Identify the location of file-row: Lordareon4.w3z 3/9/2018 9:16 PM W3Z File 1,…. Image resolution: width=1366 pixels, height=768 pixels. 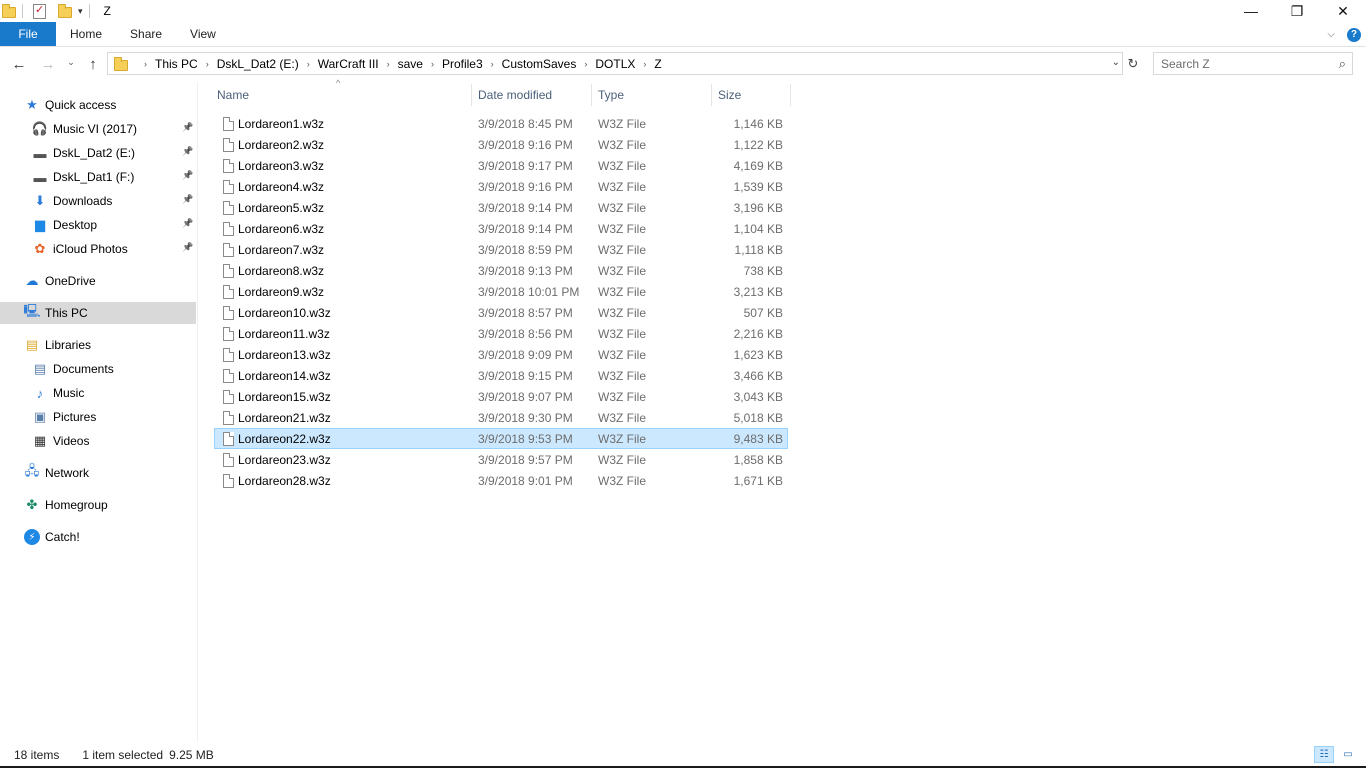
(501, 186).